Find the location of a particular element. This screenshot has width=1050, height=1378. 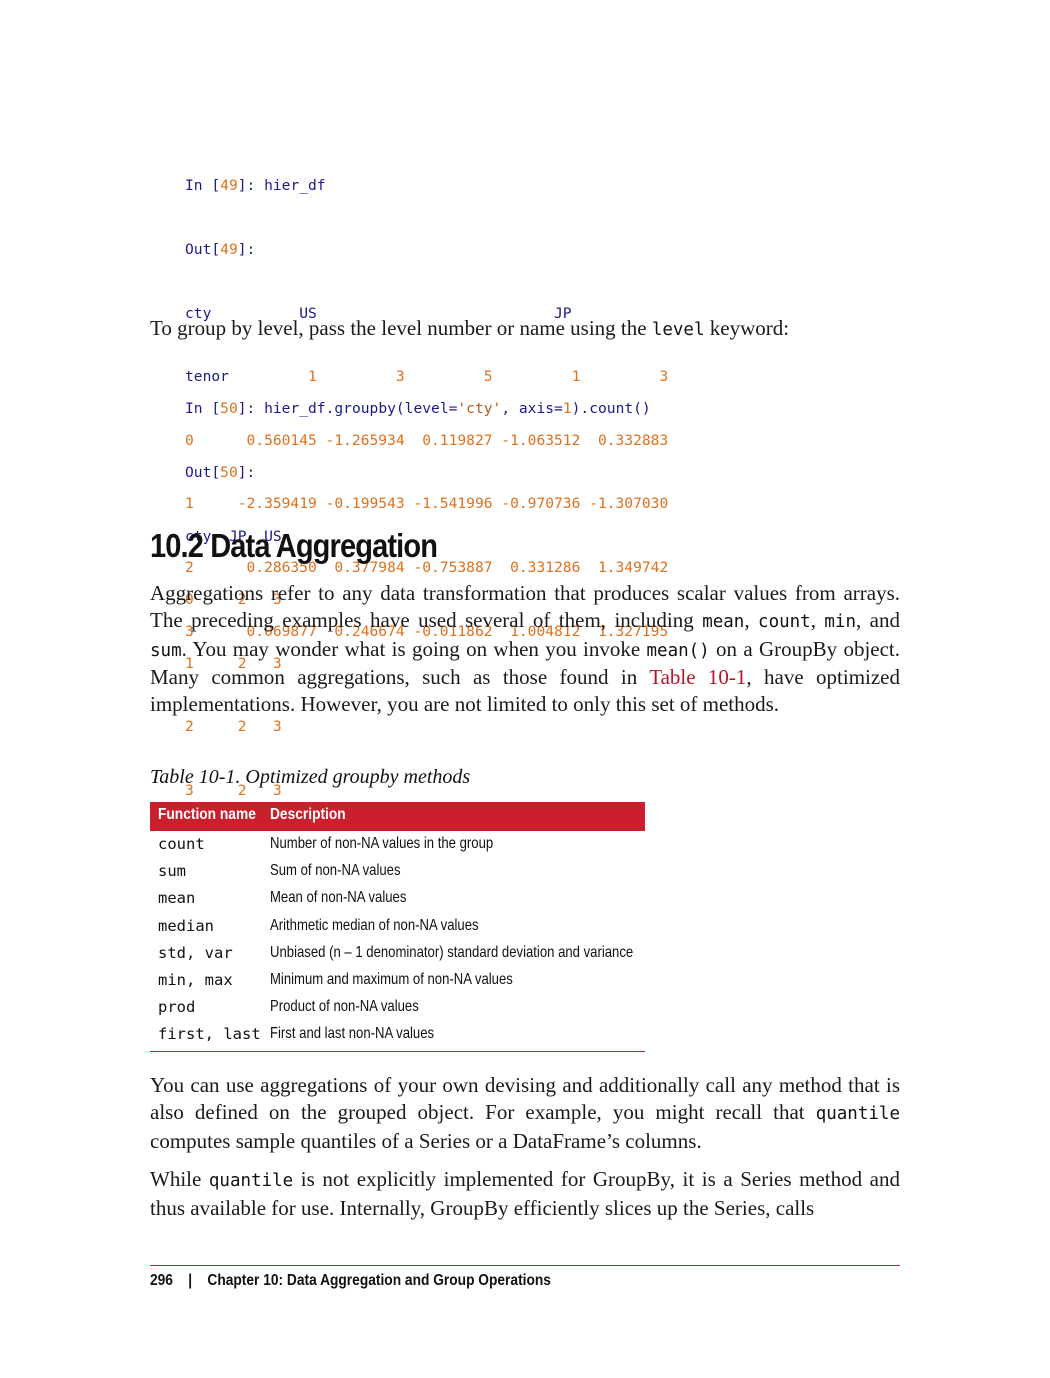

table-reference-link: Table 10-1 is located at coordinates (697, 677).